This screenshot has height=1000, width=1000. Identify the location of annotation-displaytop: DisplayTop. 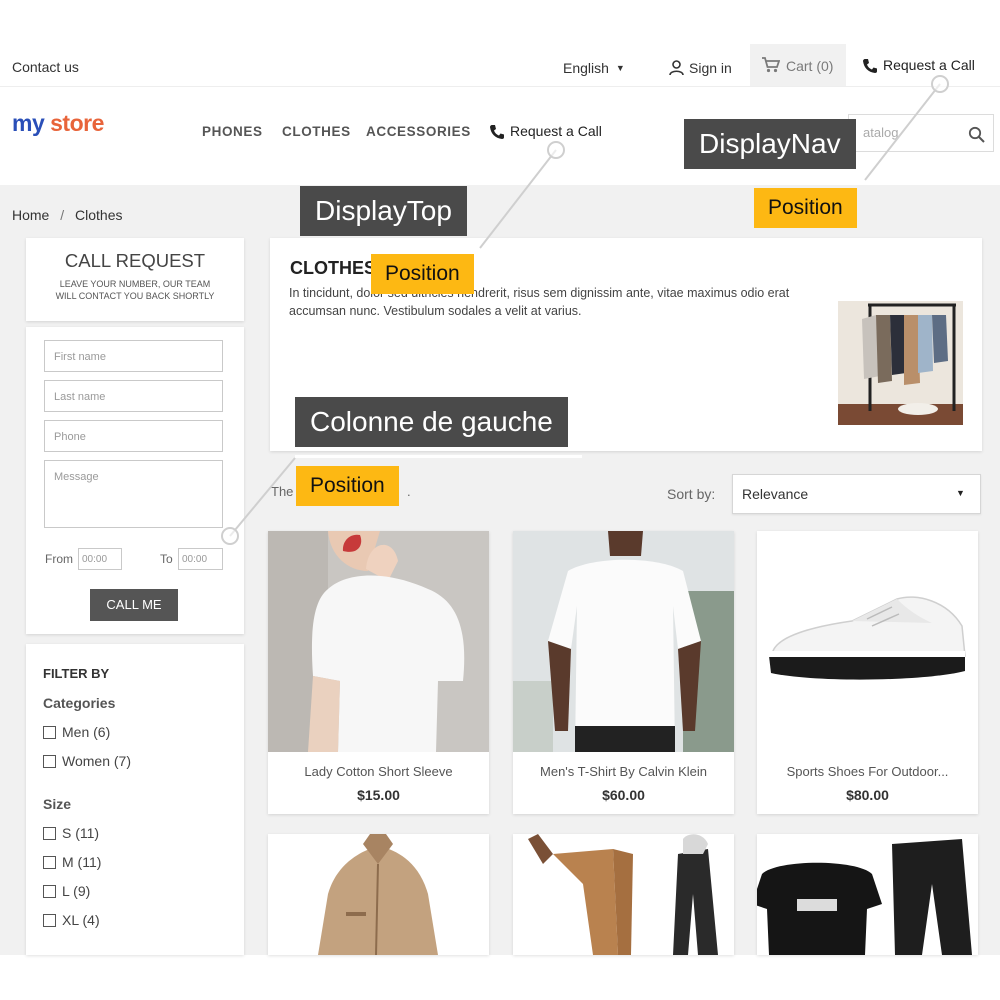
(383, 211).